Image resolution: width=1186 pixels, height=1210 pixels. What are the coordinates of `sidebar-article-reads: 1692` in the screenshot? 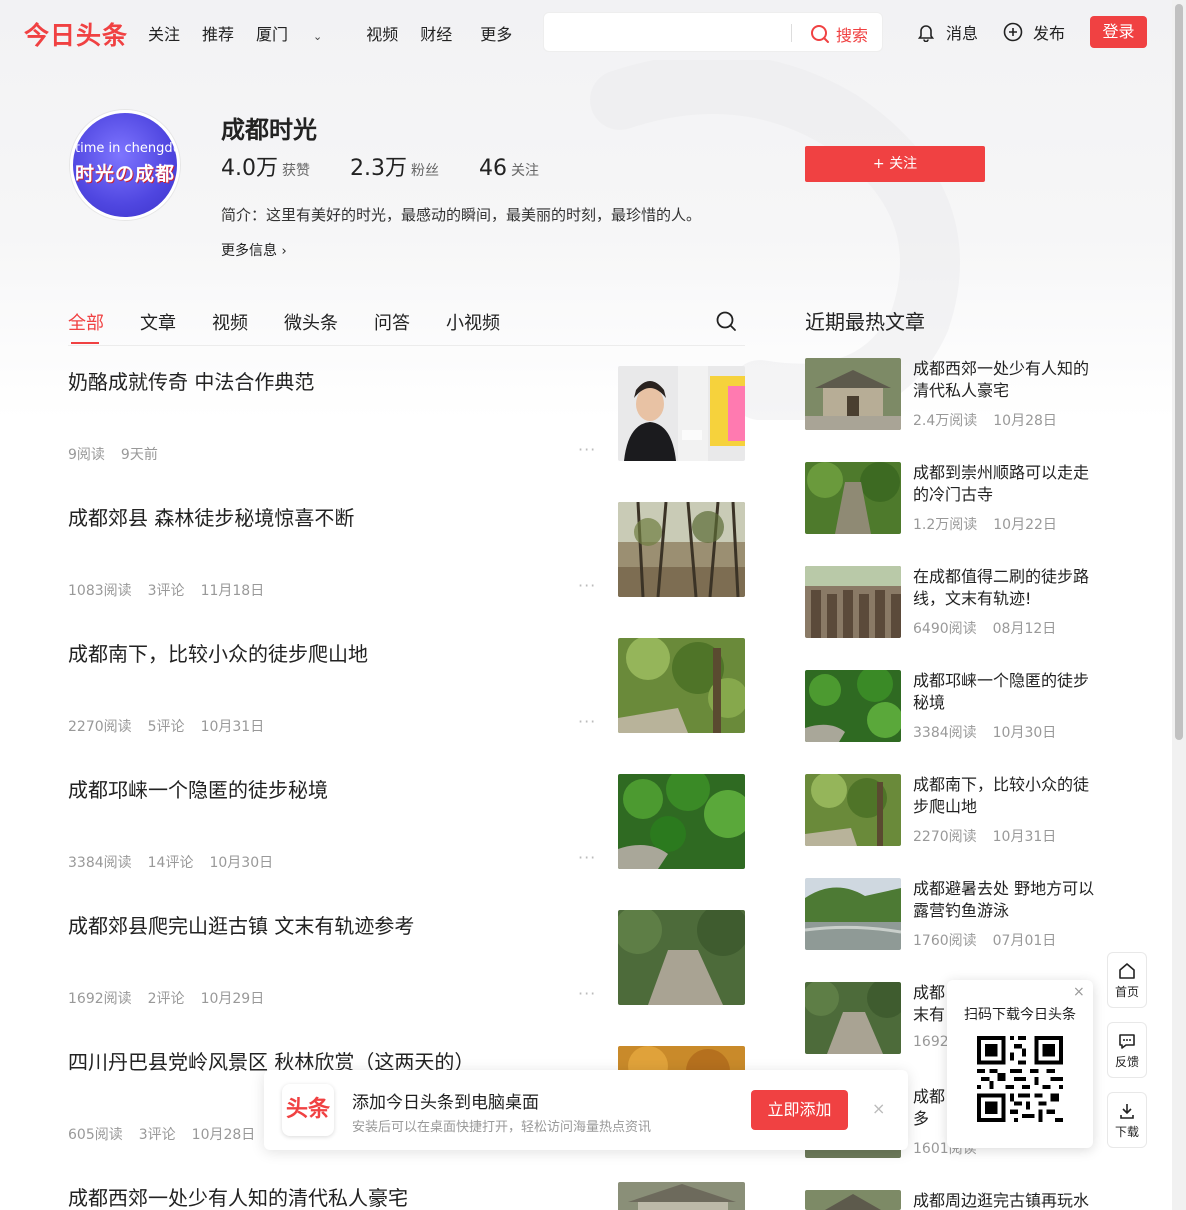 It's located at (931, 1042).